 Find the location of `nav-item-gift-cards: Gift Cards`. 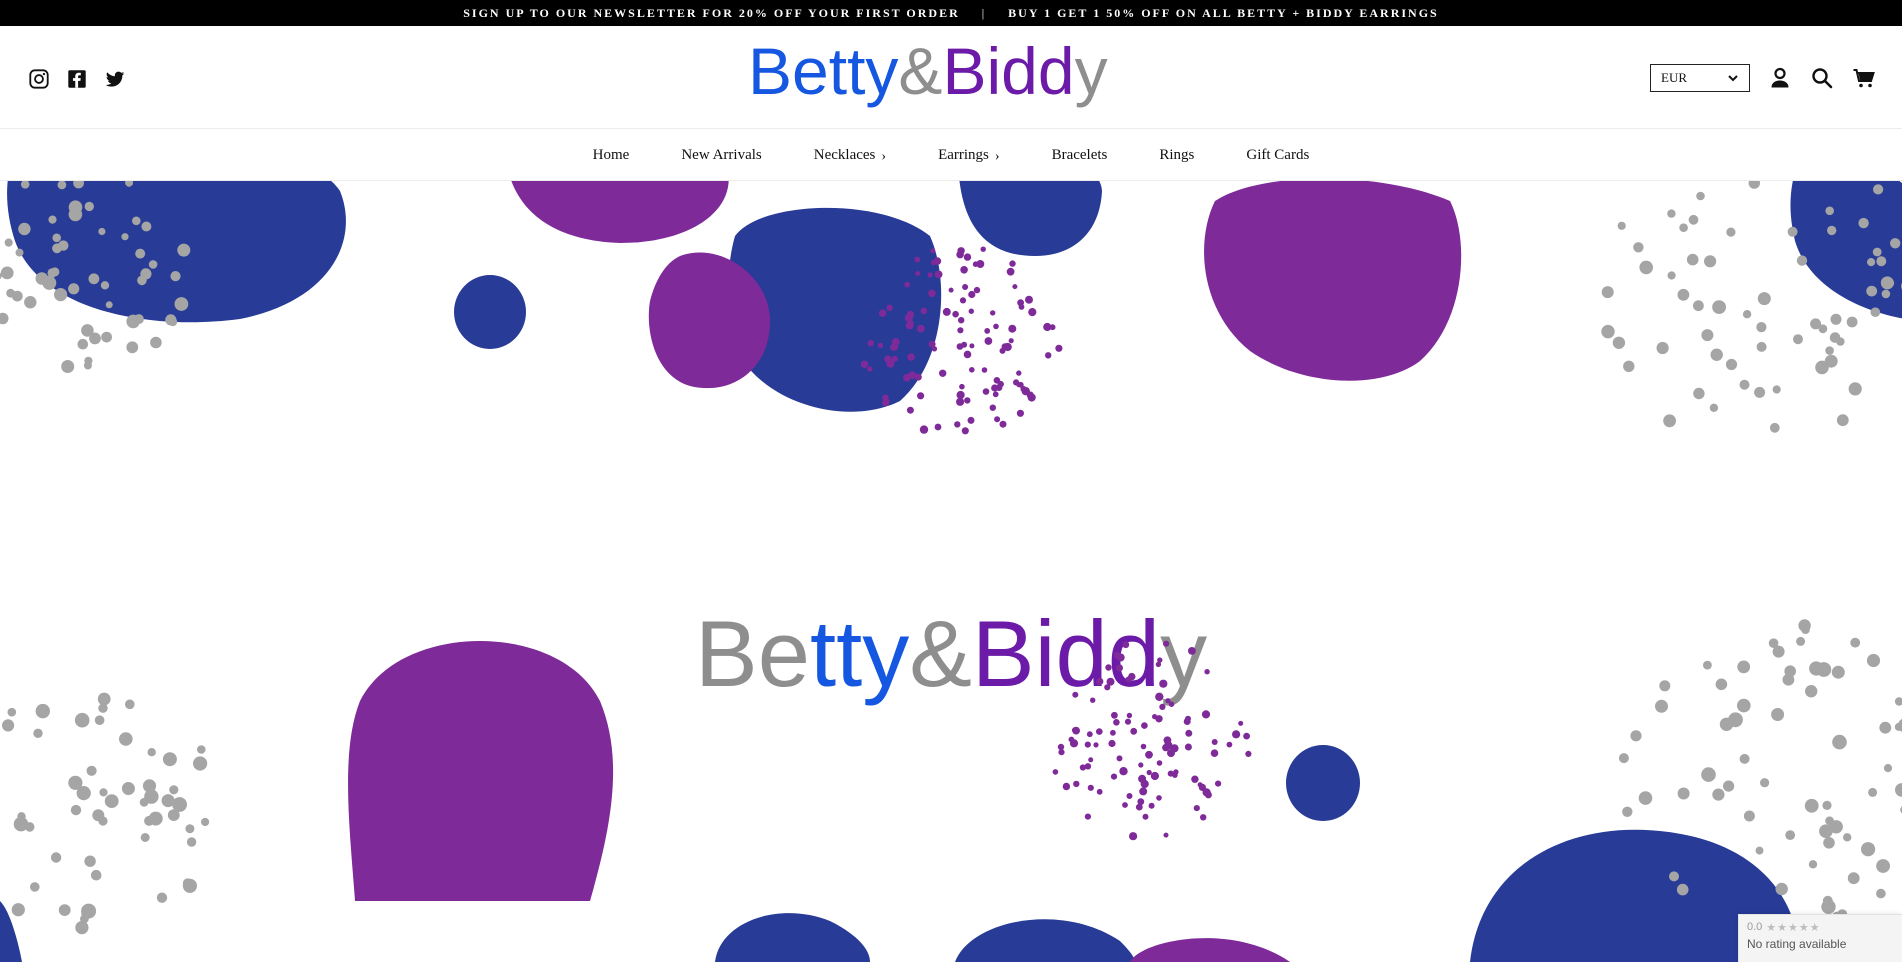

nav-item-gift-cards: Gift Cards is located at coordinates (1277, 155).